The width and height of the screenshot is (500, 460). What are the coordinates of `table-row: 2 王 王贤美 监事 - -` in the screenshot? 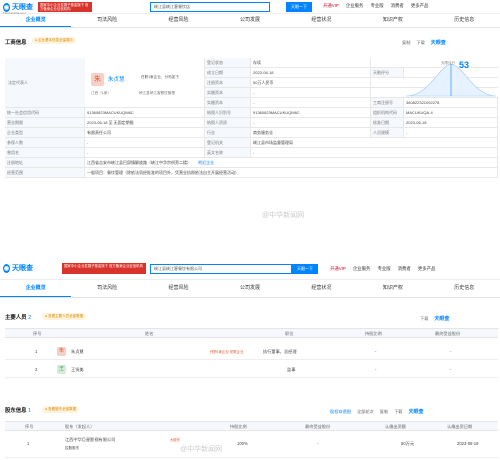 It's located at (251, 370).